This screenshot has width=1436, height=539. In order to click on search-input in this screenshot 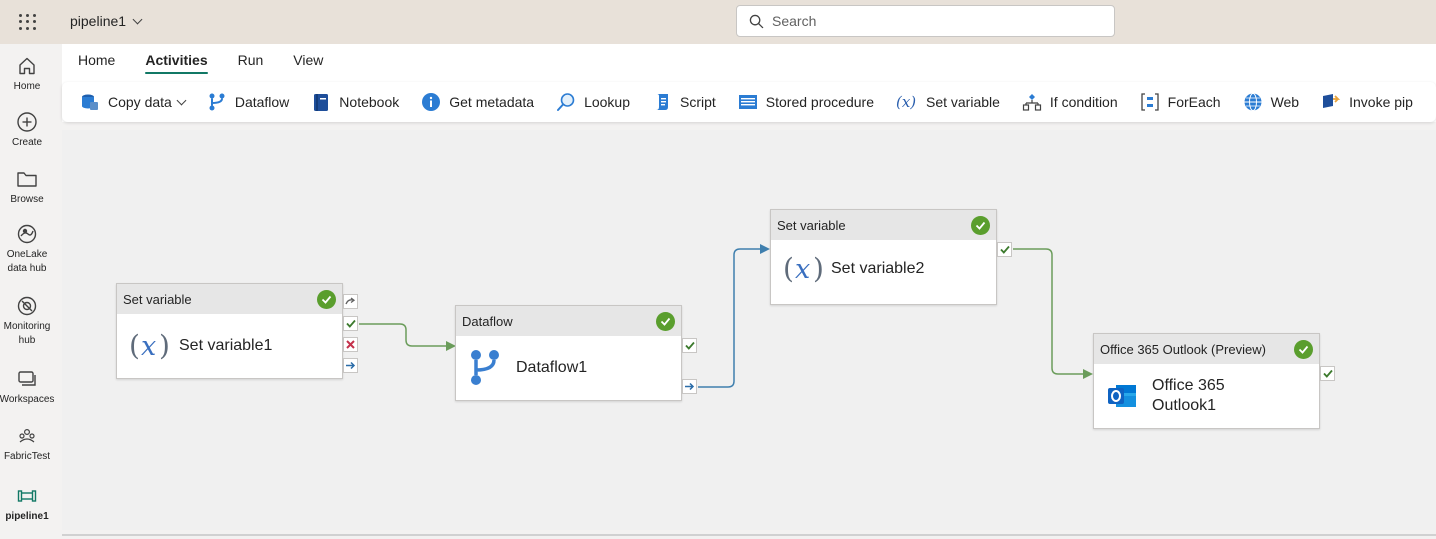, I will do `click(932, 21)`.